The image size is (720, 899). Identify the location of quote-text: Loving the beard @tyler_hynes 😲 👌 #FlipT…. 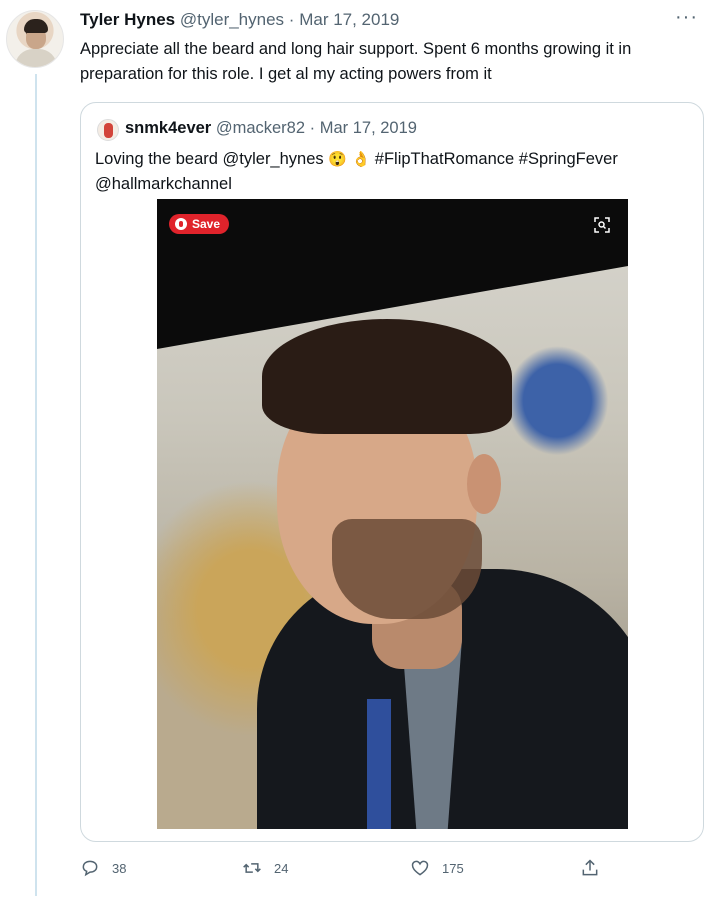
(395, 172).